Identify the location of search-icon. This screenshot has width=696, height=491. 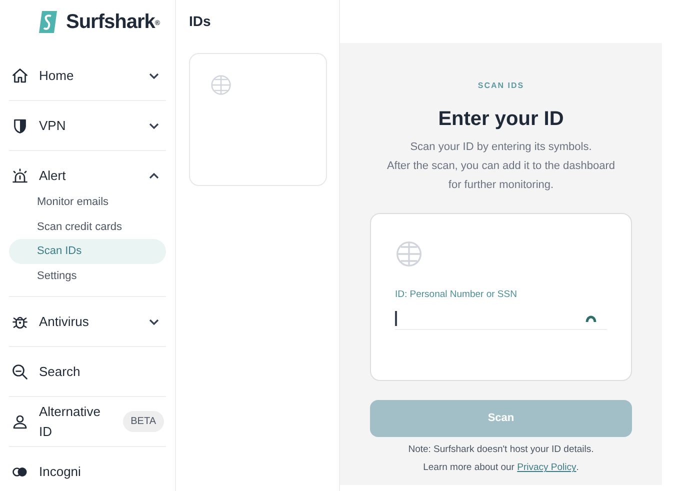
(20, 371).